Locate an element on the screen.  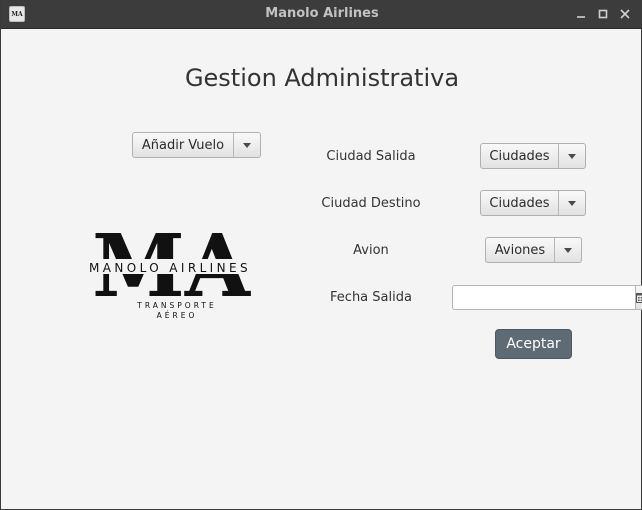
plane-select: Aviones is located at coordinates (533, 250).